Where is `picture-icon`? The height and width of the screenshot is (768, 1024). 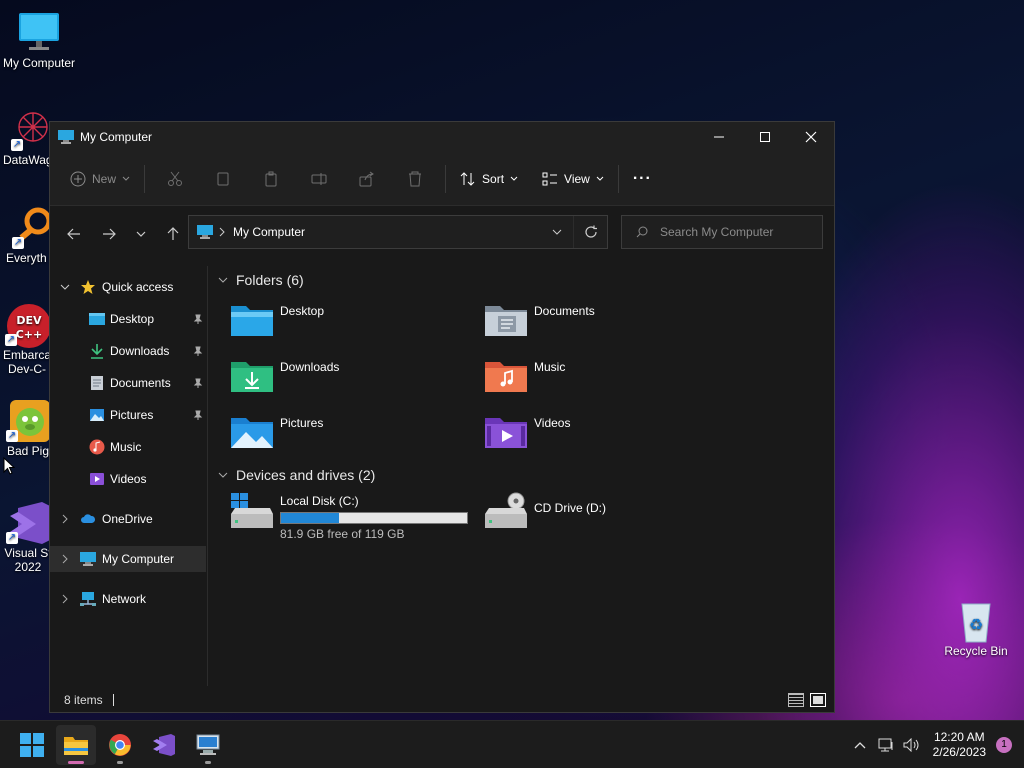 picture-icon is located at coordinates (97, 415).